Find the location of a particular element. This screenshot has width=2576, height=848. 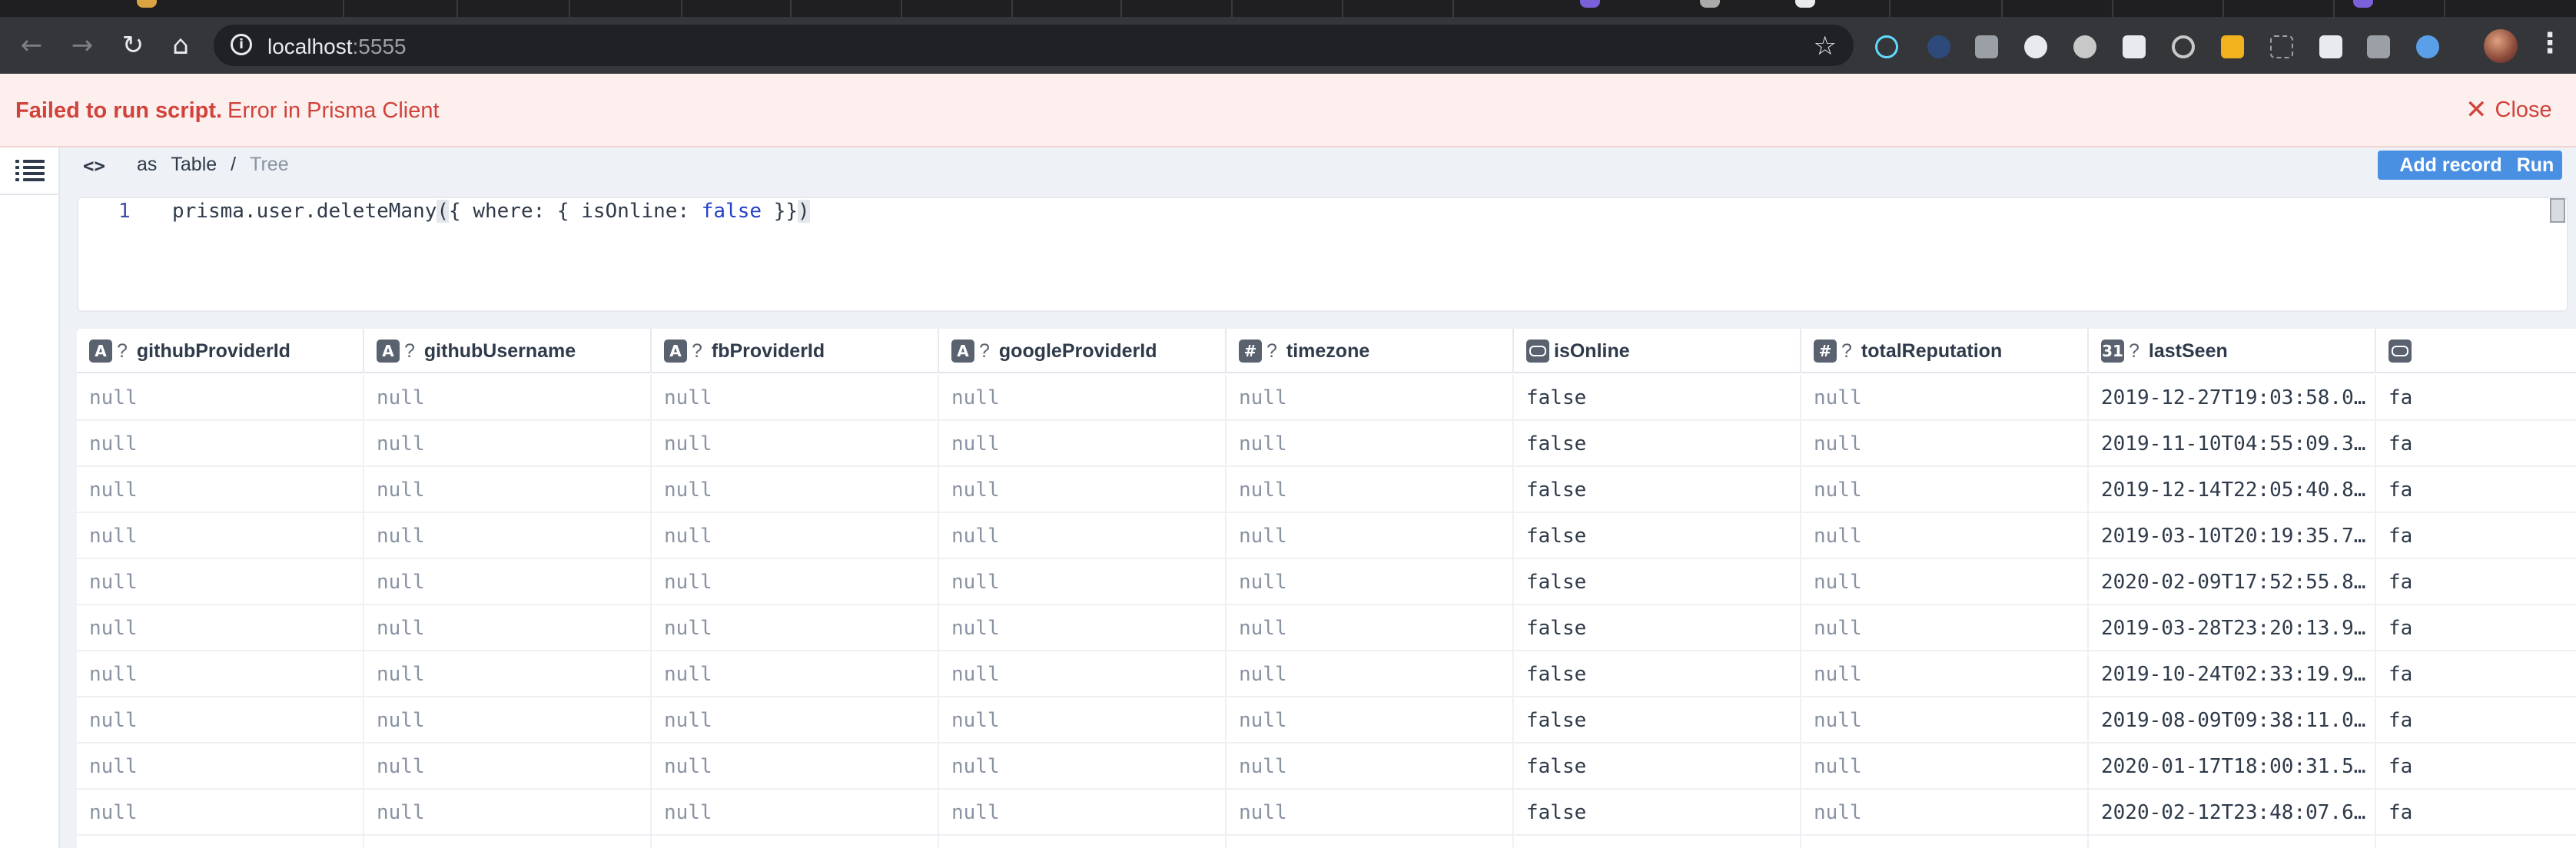

browser-menu-icon: ⋮ is located at coordinates (2550, 43).